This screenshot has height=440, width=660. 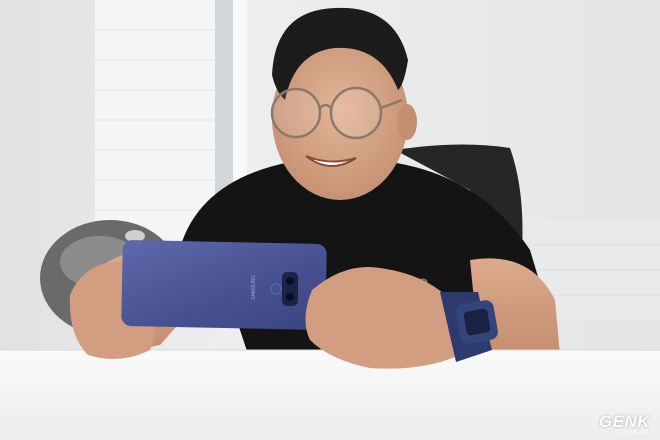 What do you see at coordinates (407, 122) in the screenshot?
I see `ear` at bounding box center [407, 122].